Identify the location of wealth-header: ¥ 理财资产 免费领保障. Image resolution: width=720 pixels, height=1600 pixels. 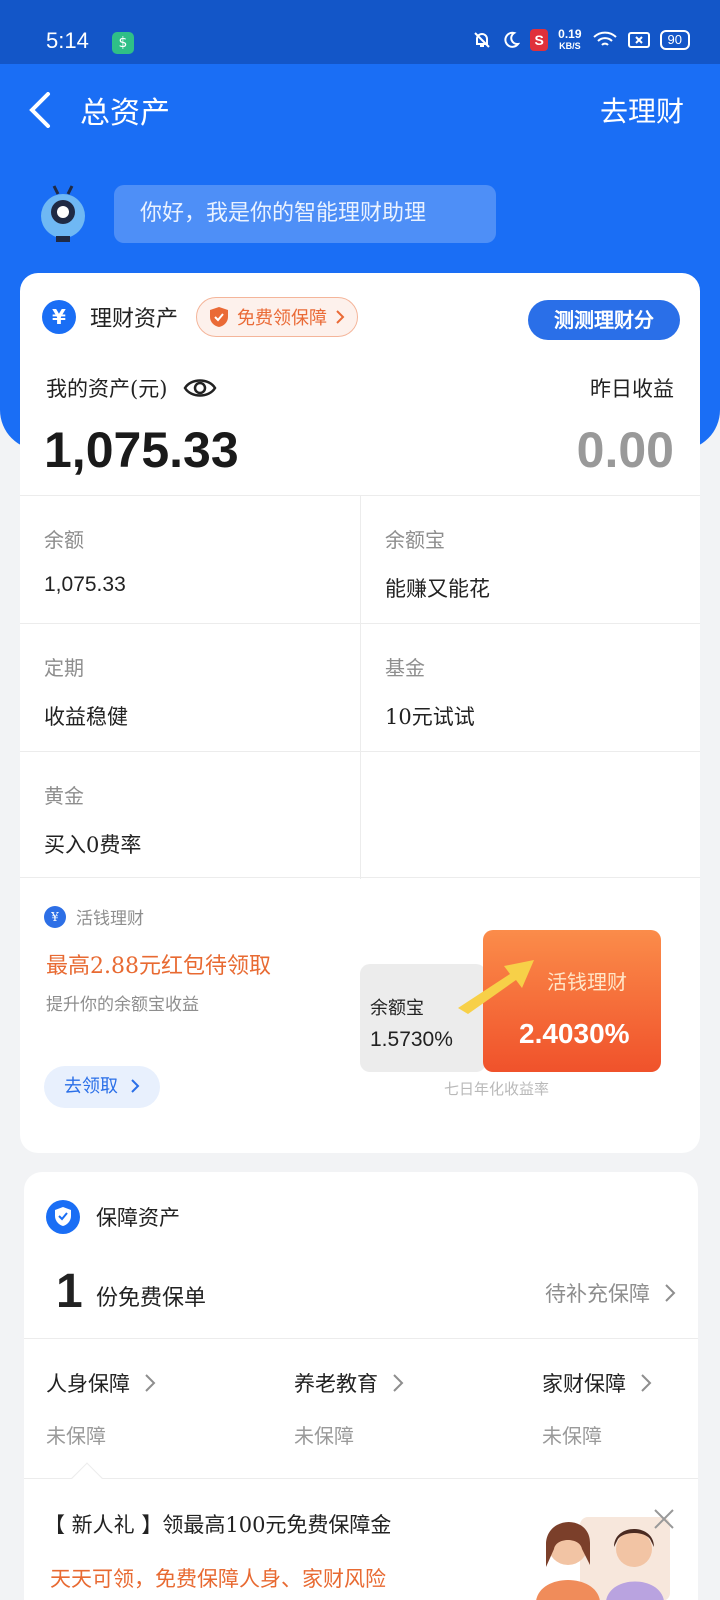
(200, 317).